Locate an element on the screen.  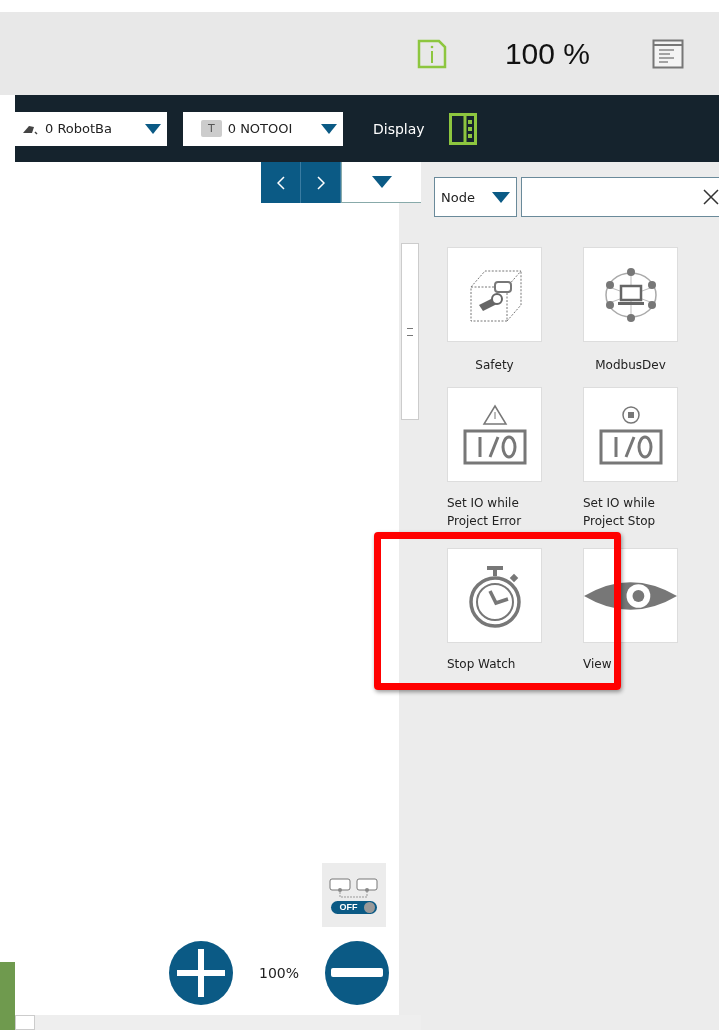
node-label: ModbusDev is located at coordinates (630, 365).